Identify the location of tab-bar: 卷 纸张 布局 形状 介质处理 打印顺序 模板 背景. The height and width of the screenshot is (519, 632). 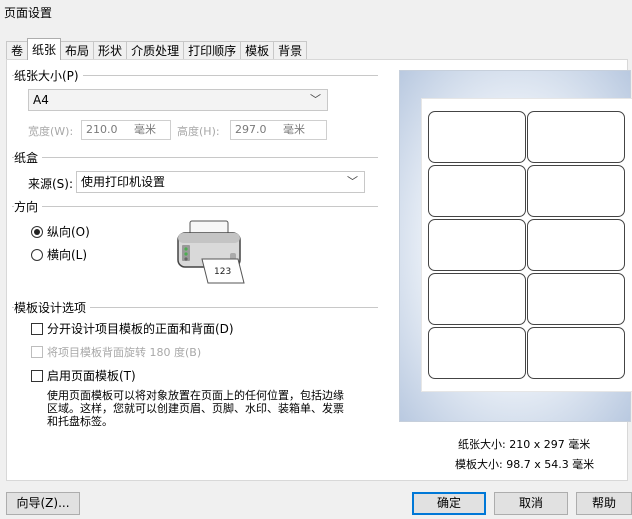
(157, 49).